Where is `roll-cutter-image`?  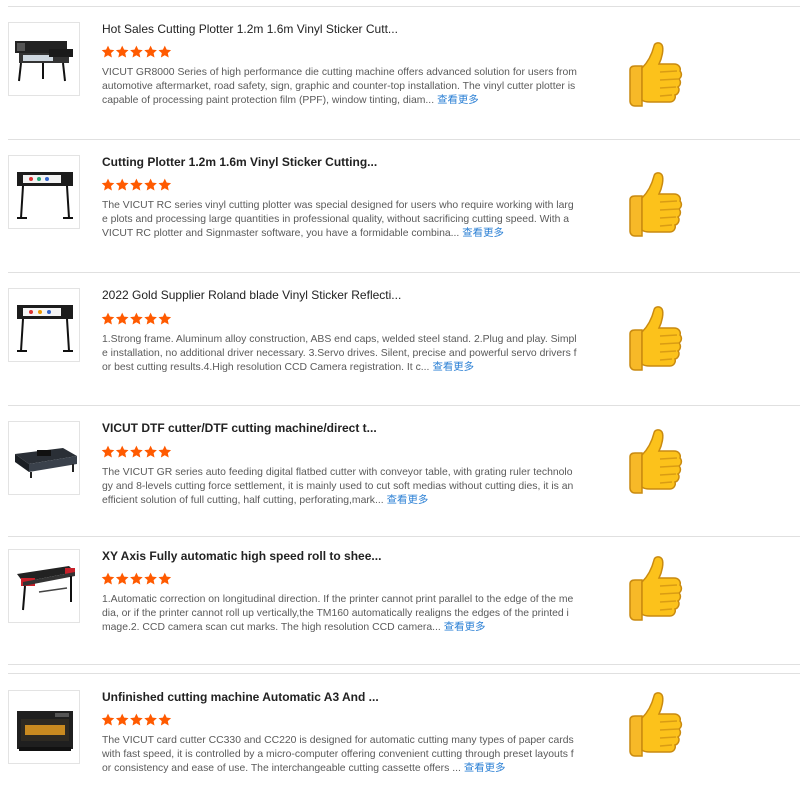 roll-cutter-image is located at coordinates (46, 588).